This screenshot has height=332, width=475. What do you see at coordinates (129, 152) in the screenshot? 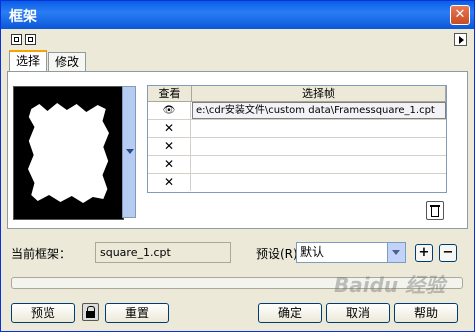
I see `preview-dropdown-button` at bounding box center [129, 152].